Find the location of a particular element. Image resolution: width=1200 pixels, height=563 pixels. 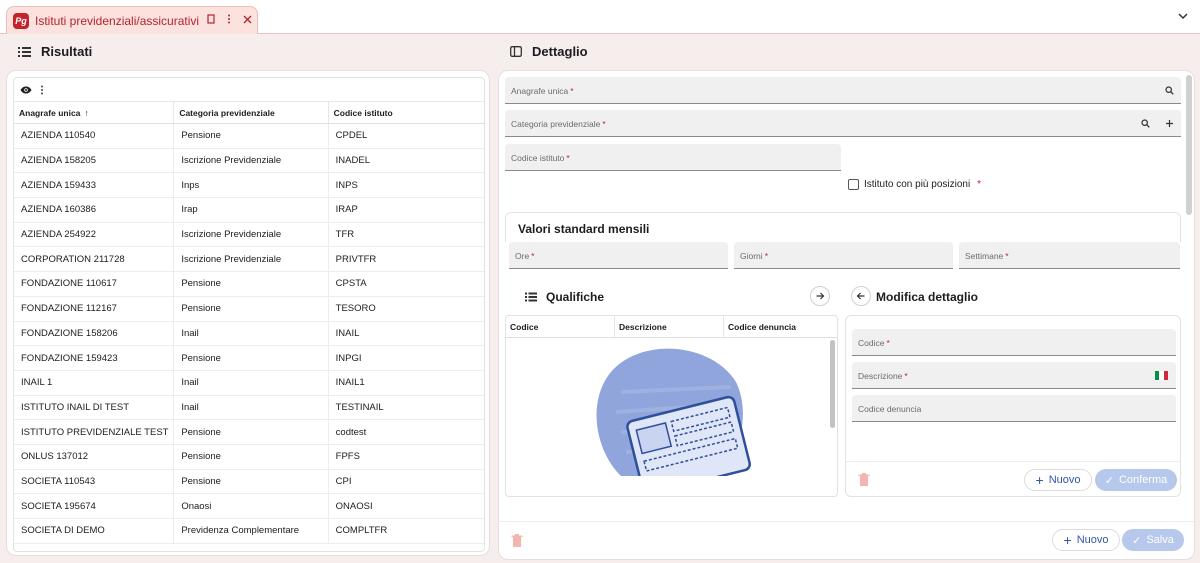

qualifiche-table: Codice Descrizione Codice denuncia is located at coordinates (671, 406).